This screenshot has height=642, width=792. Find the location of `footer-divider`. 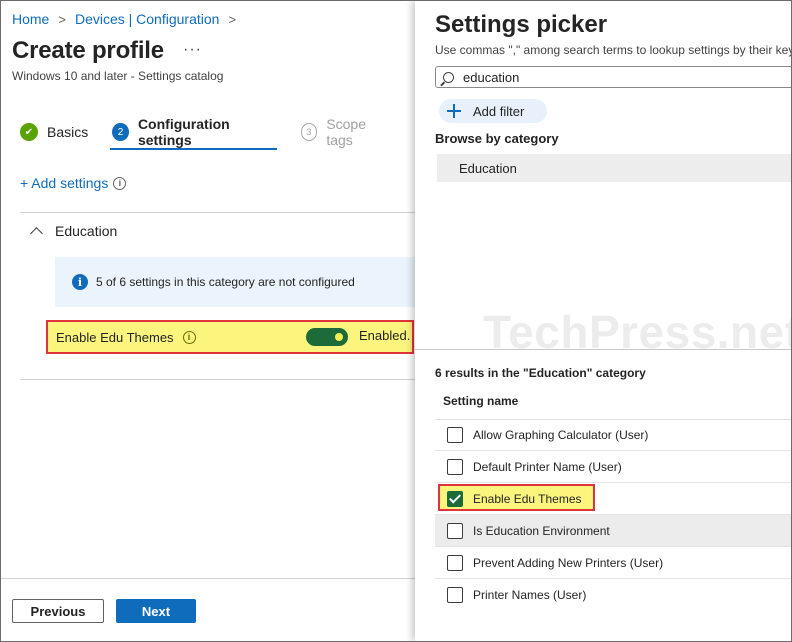

footer-divider is located at coordinates (208, 578).